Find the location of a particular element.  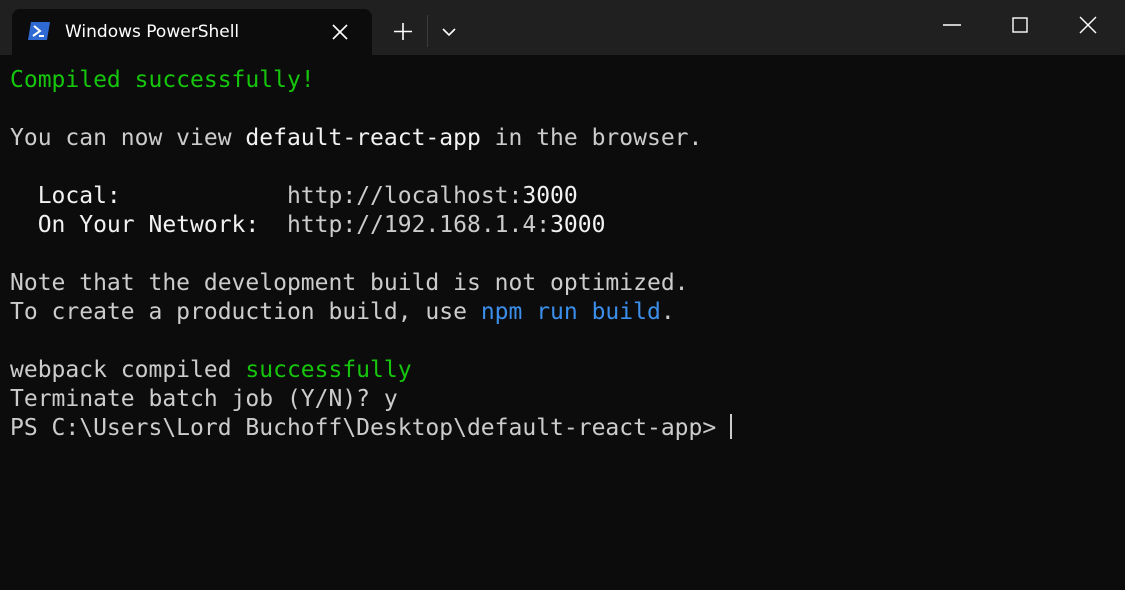

close-tab-button is located at coordinates (340, 32).